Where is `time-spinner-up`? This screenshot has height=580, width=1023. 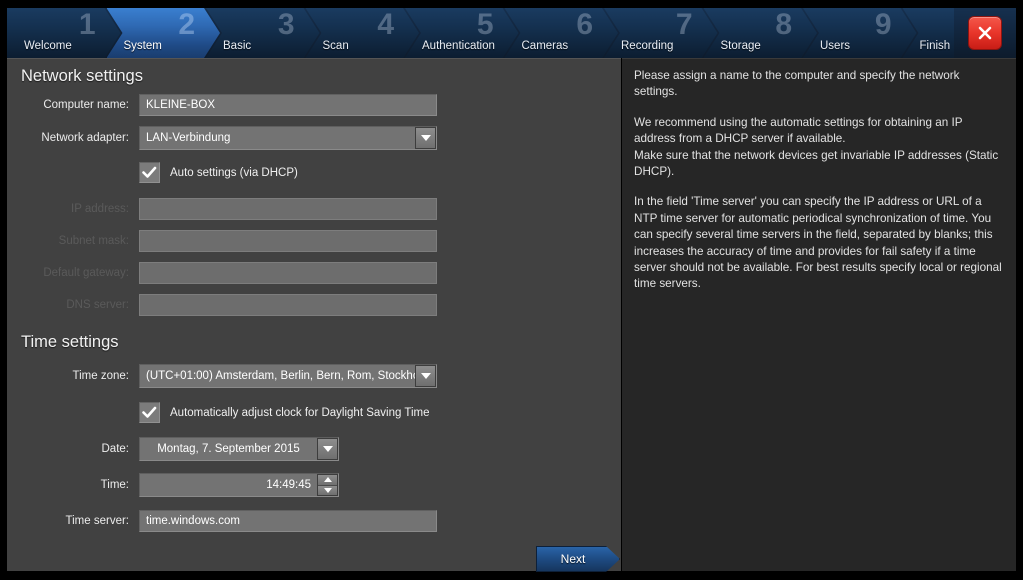
time-spinner-up is located at coordinates (327, 480).